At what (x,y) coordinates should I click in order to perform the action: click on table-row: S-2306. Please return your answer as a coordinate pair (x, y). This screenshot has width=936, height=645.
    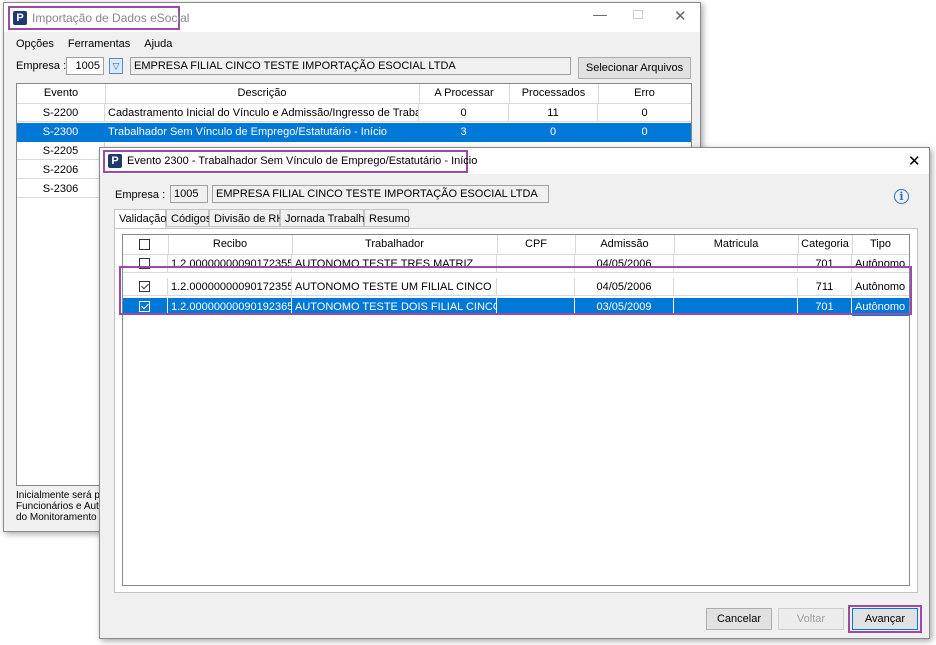
    Looking at the image, I should click on (61, 189).